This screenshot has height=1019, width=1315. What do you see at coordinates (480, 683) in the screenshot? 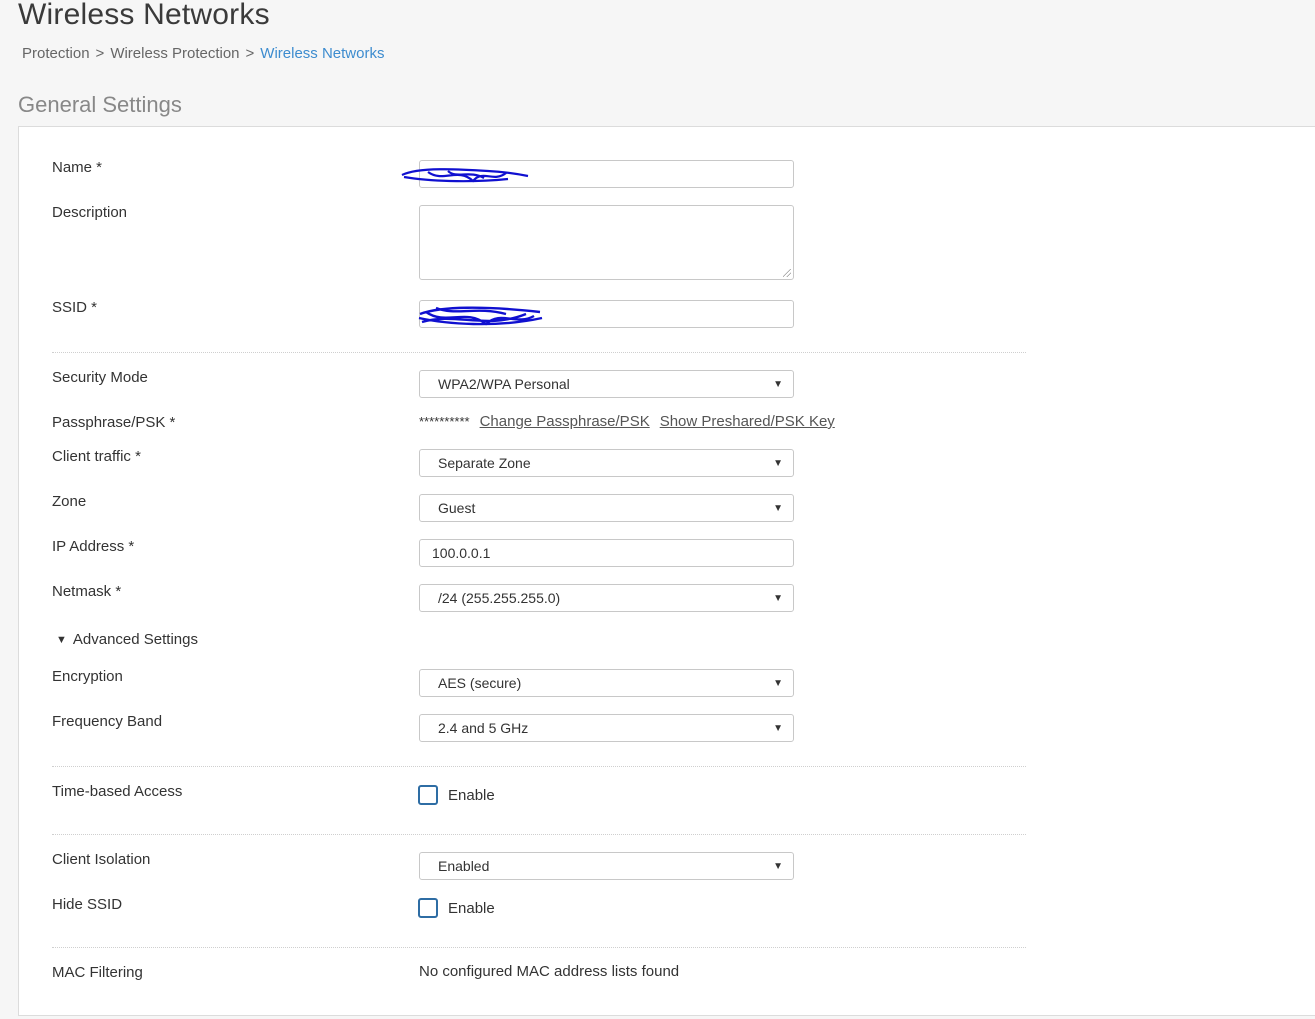
I see `encryption-value: AES (secure)` at bounding box center [480, 683].